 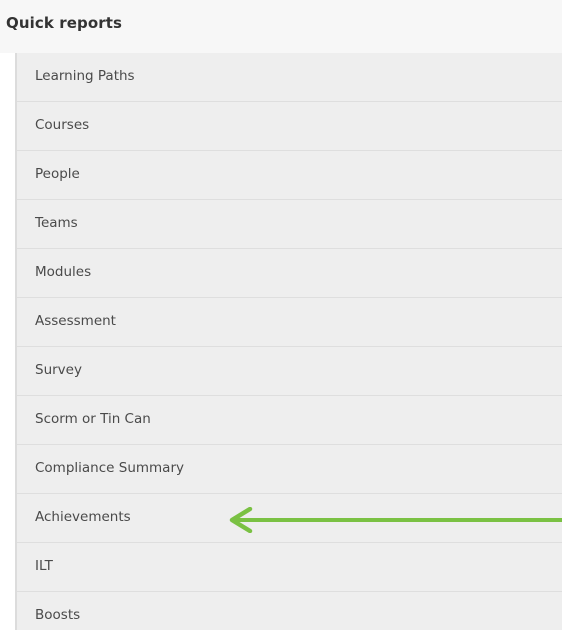 I want to click on report-item-teams: Teams, so click(x=289, y=224).